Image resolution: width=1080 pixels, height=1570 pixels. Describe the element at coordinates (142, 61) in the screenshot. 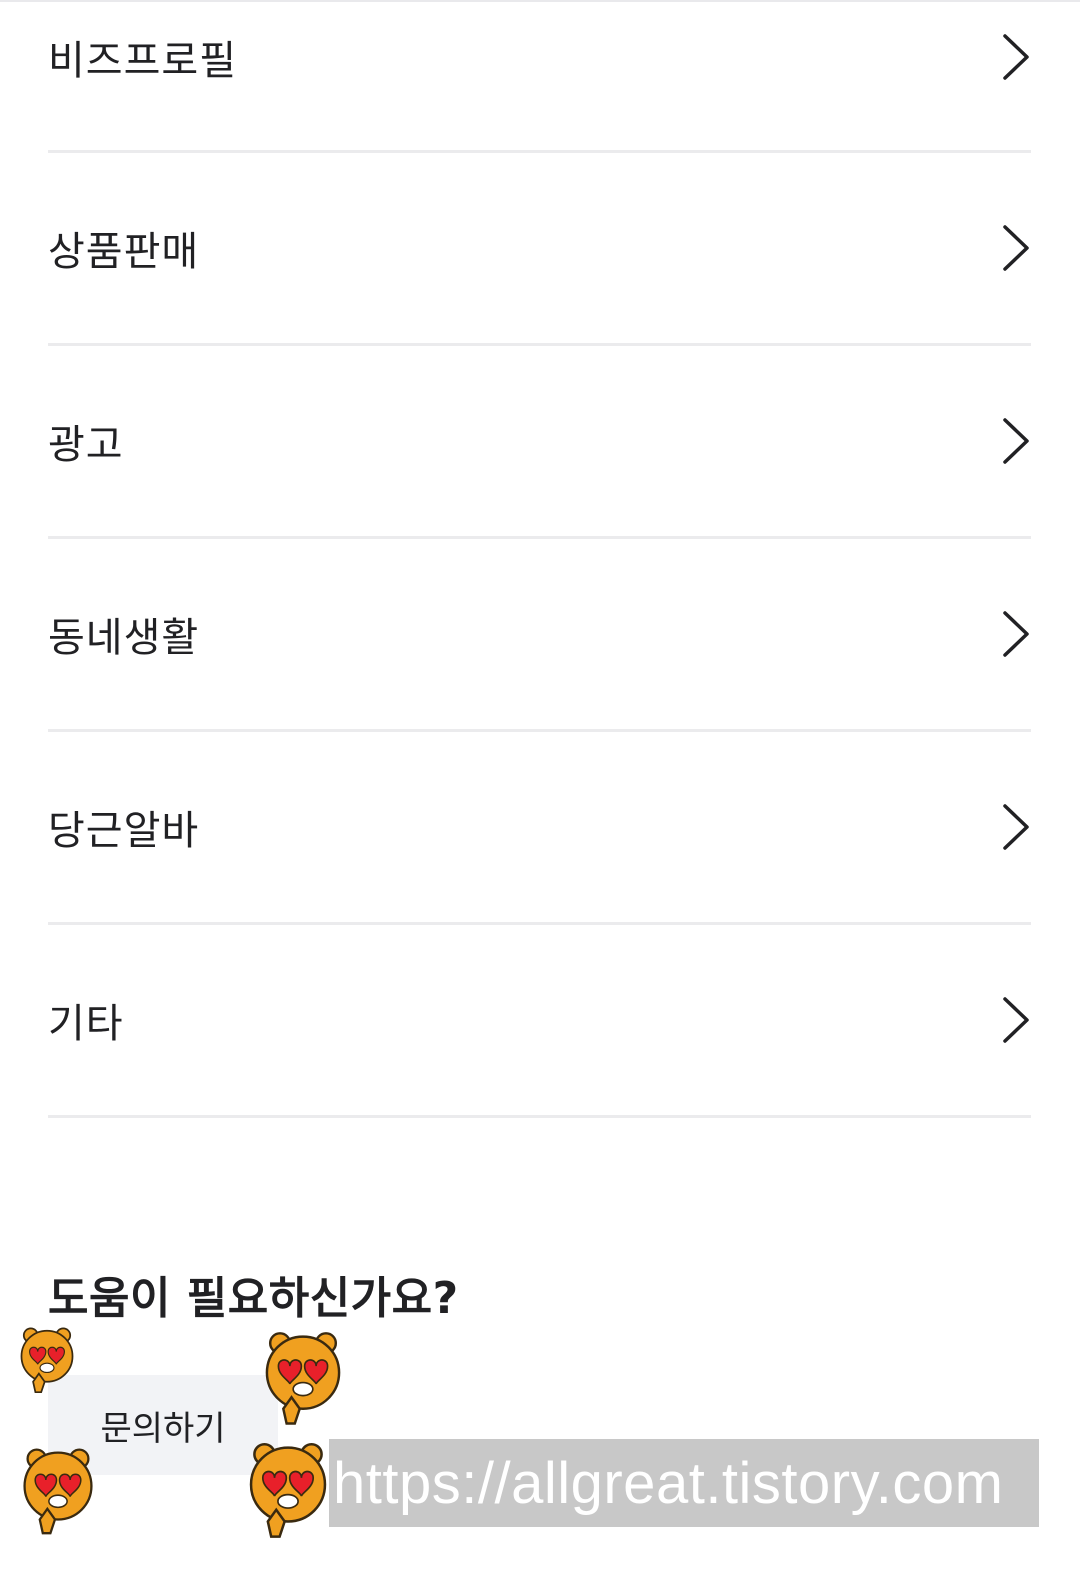

I see `menu-item-label: 비즈프로필` at that location.